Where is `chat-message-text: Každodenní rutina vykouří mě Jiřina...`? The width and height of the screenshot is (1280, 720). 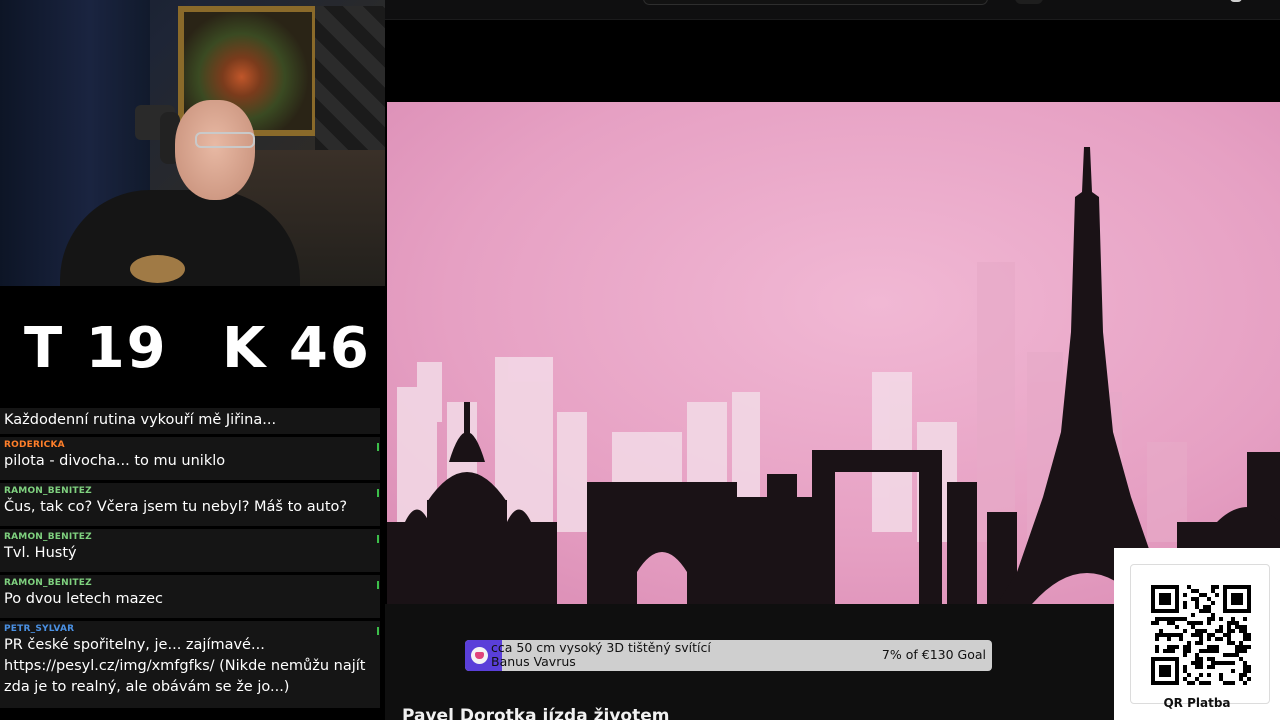 chat-message-text: Každodenní rutina vykouří mě Jiřina... is located at coordinates (140, 420).